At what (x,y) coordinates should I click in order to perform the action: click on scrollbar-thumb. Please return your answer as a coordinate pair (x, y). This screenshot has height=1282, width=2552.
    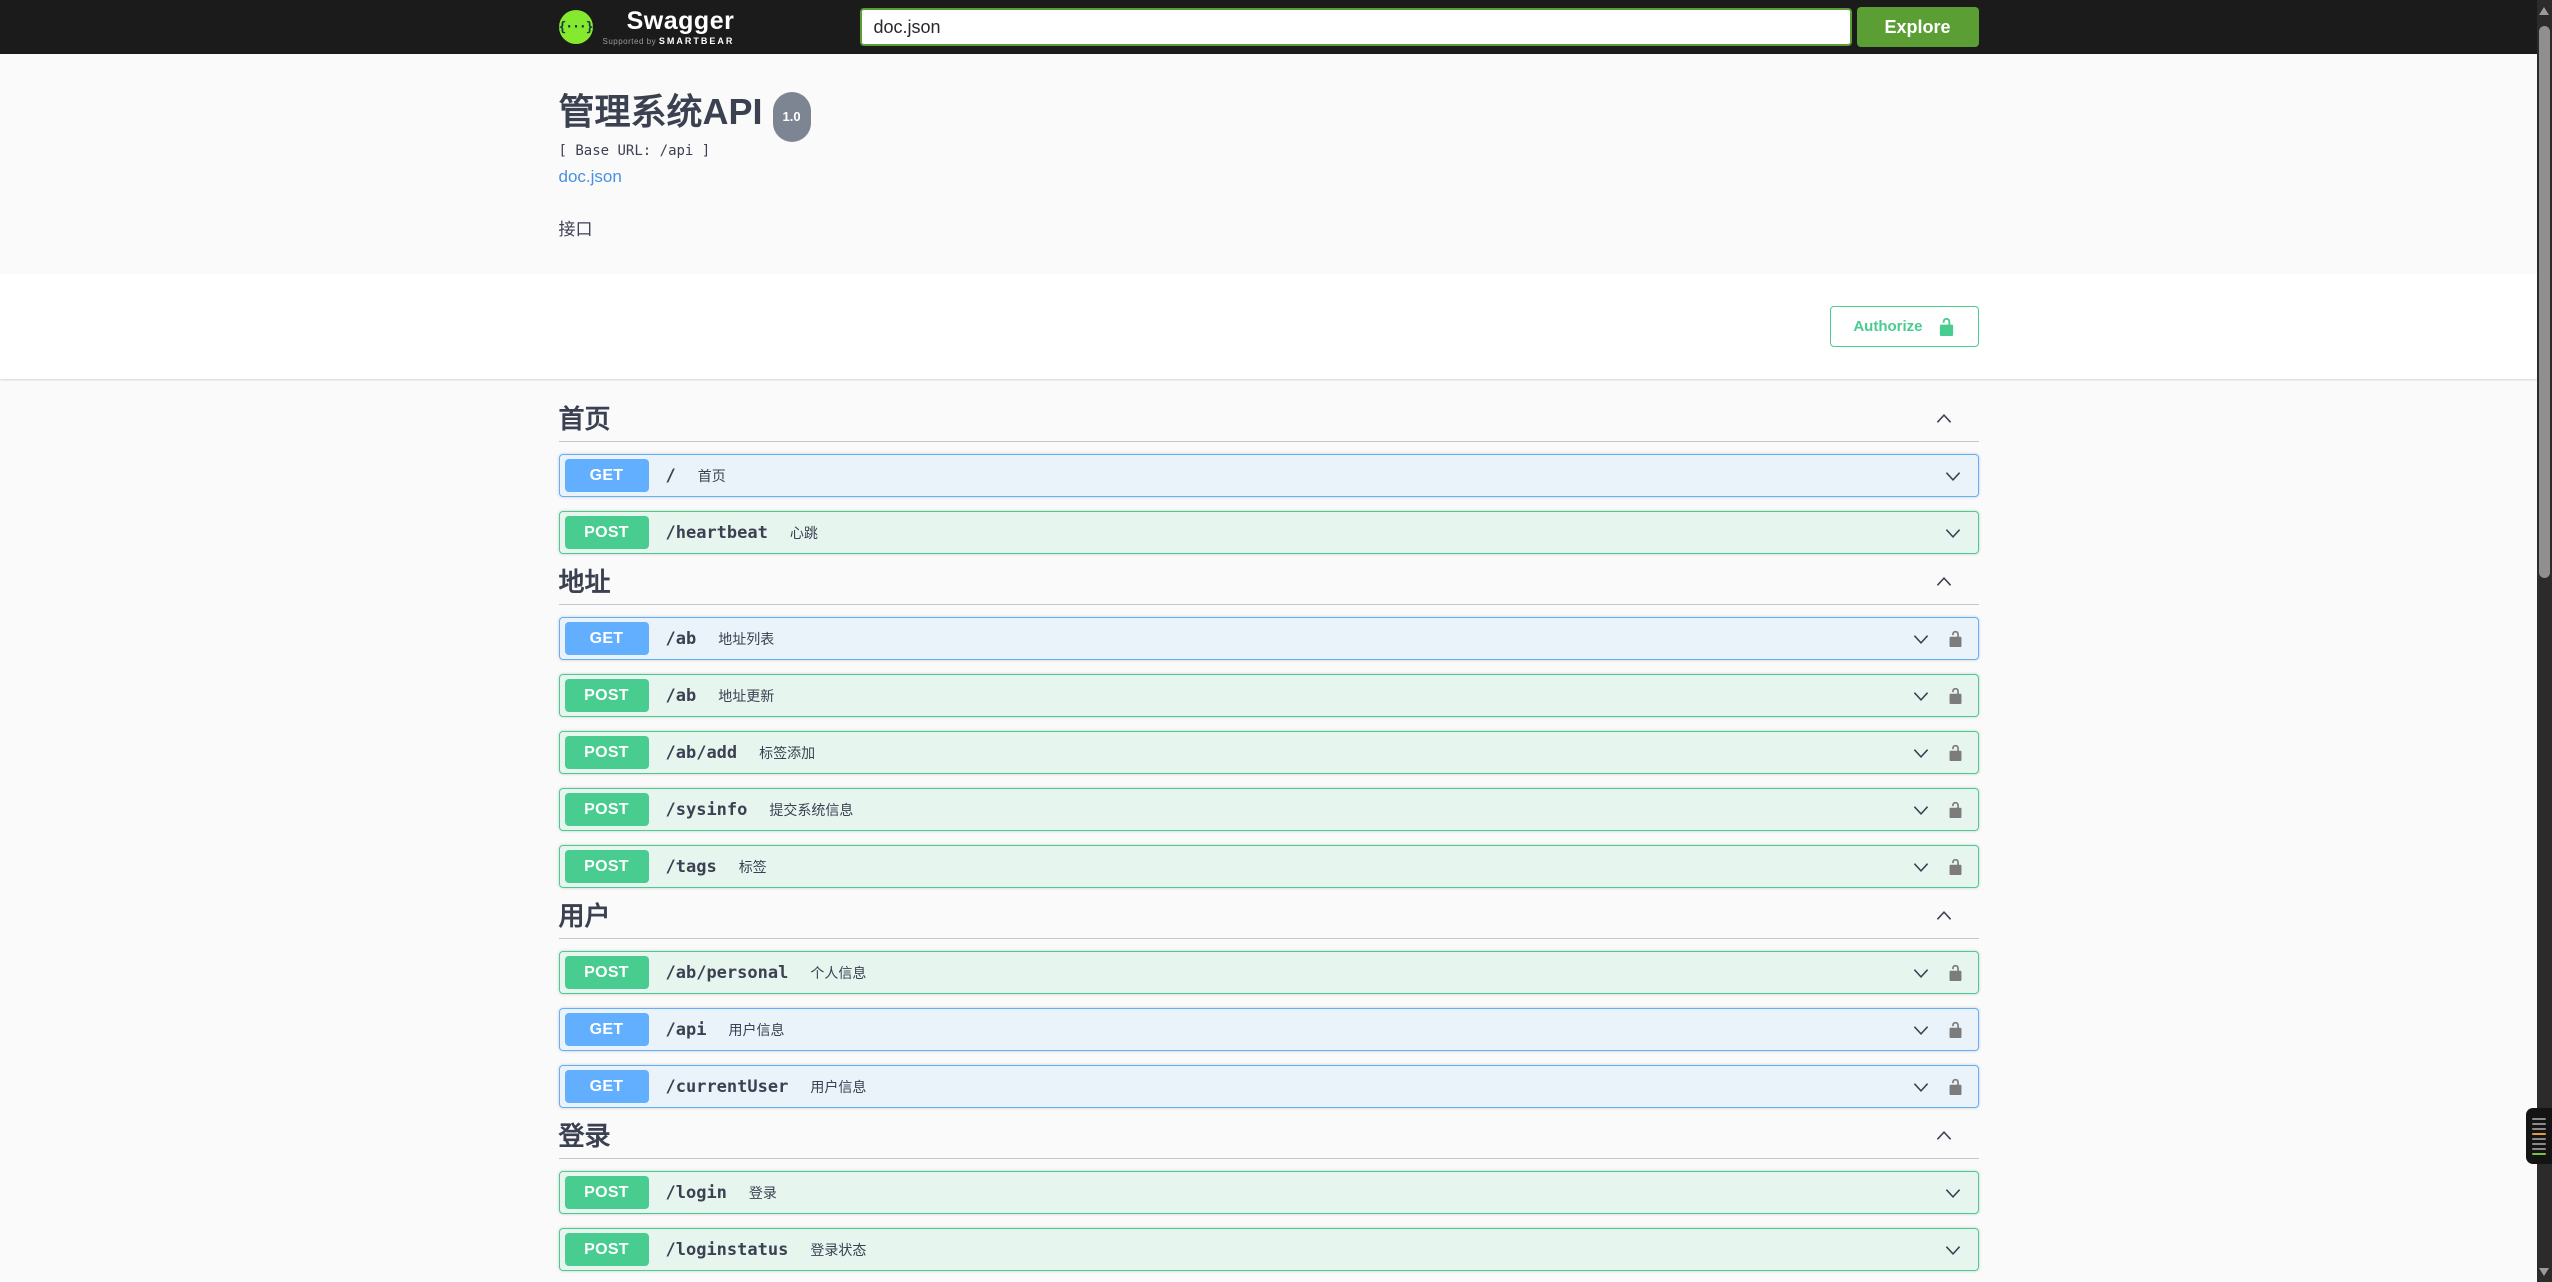
    Looking at the image, I should click on (2544, 302).